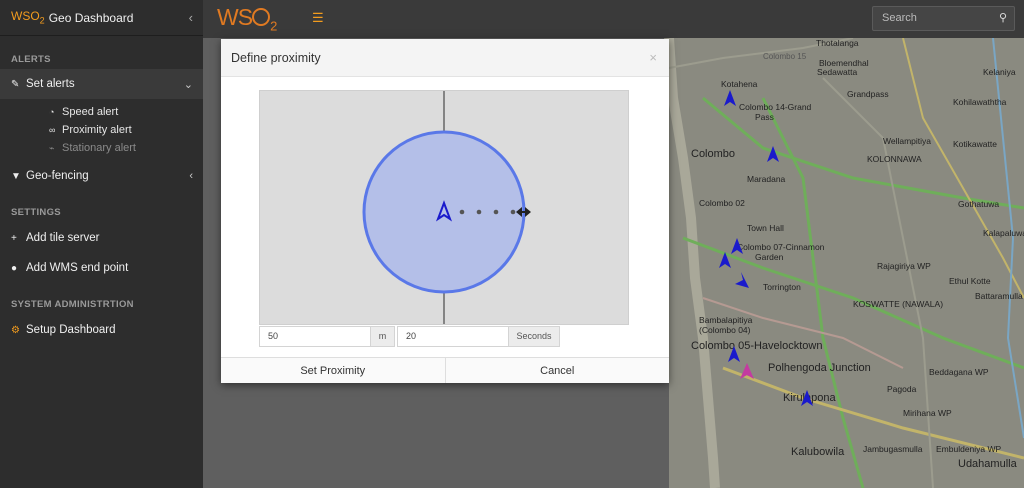 The height and width of the screenshot is (488, 1024). I want to click on sidebar-item-stationary-alert: ⌁ Stationary alert, so click(101, 148).